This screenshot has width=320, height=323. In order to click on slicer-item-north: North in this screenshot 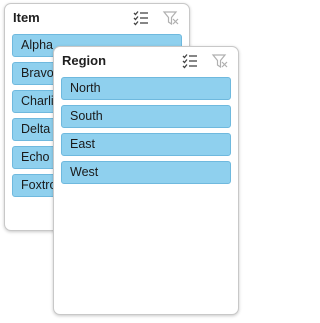, I will do `click(146, 88)`.